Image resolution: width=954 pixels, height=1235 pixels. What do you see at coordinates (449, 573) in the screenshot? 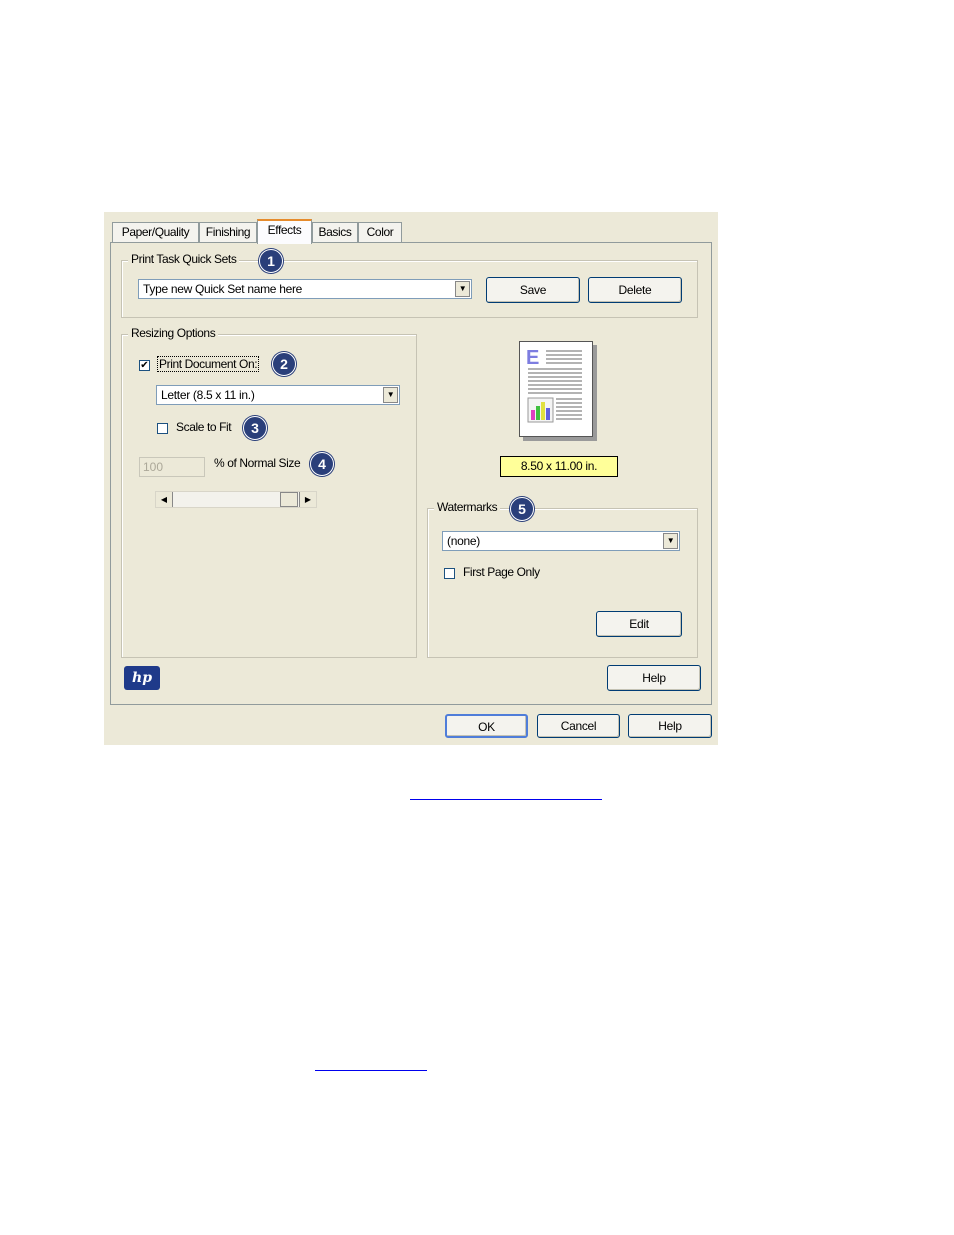
I see `first-page-only-checkbox` at bounding box center [449, 573].